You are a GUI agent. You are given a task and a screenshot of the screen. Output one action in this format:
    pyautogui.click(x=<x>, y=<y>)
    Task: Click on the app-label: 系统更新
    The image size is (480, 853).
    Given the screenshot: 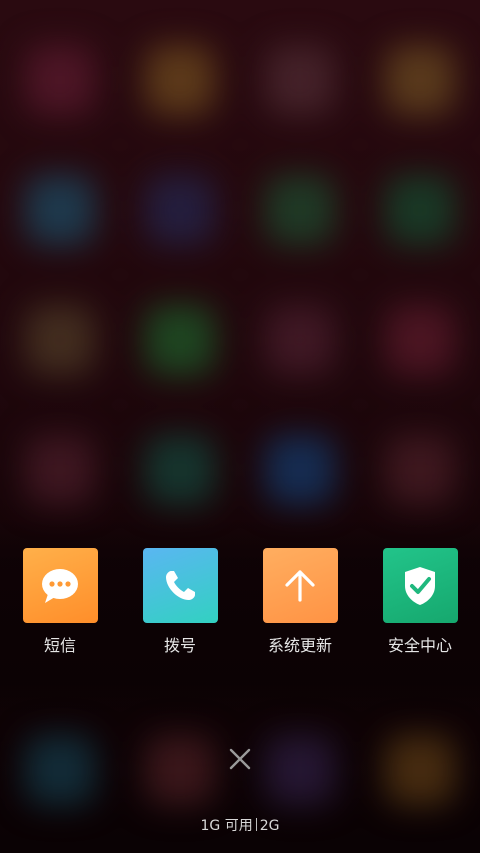 What is the action you would take?
    pyautogui.click(x=299, y=645)
    